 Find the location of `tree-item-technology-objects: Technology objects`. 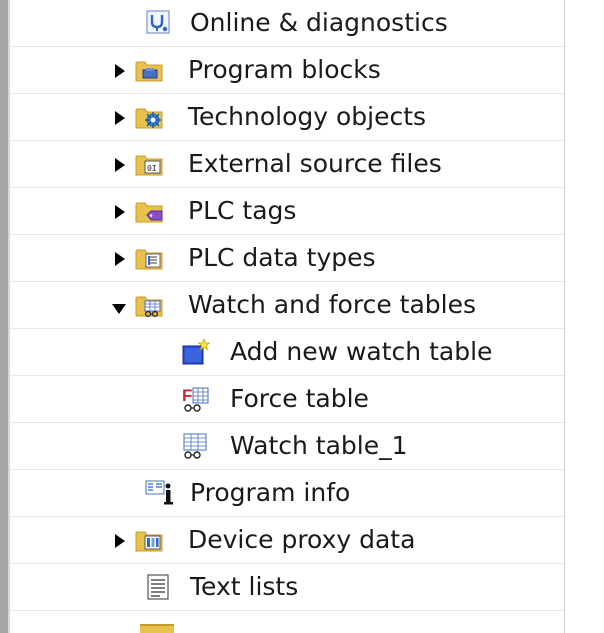

tree-item-technology-objects: Technology objects is located at coordinates (287, 117).